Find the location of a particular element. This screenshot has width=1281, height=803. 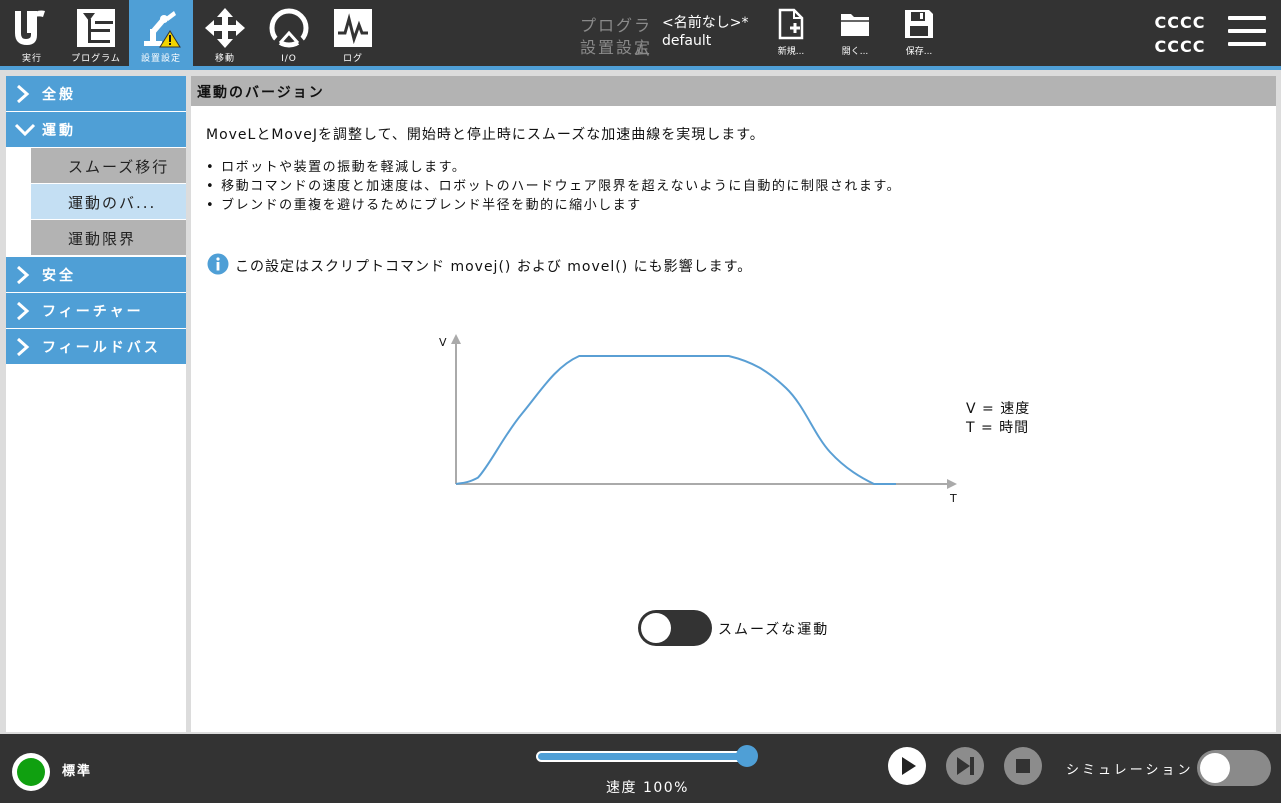

step-forward-icon is located at coordinates (965, 766).